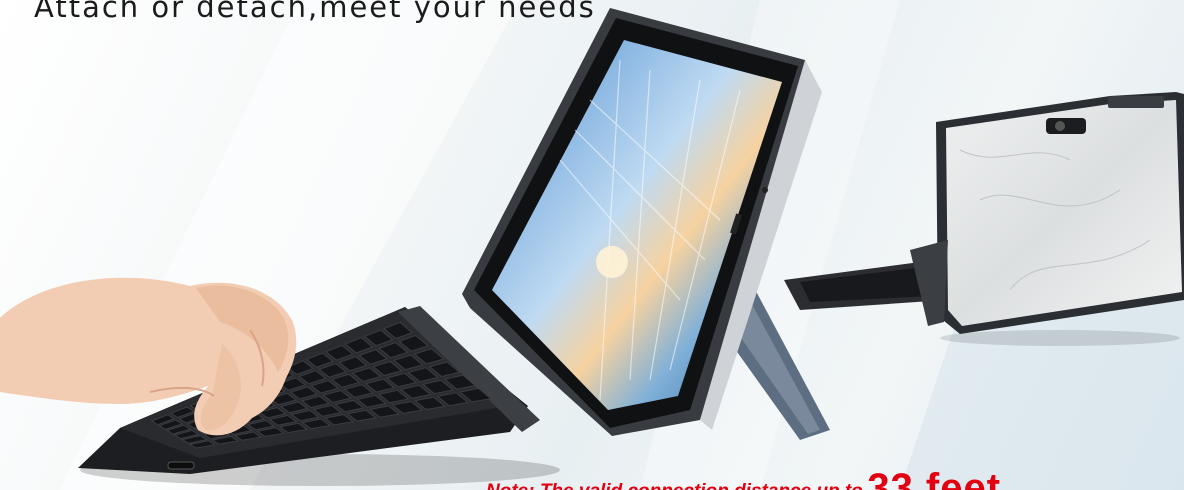 This screenshot has height=490, width=1184. Describe the element at coordinates (934, 478) in the screenshot. I see `note-distance-value: 33 feet` at that location.